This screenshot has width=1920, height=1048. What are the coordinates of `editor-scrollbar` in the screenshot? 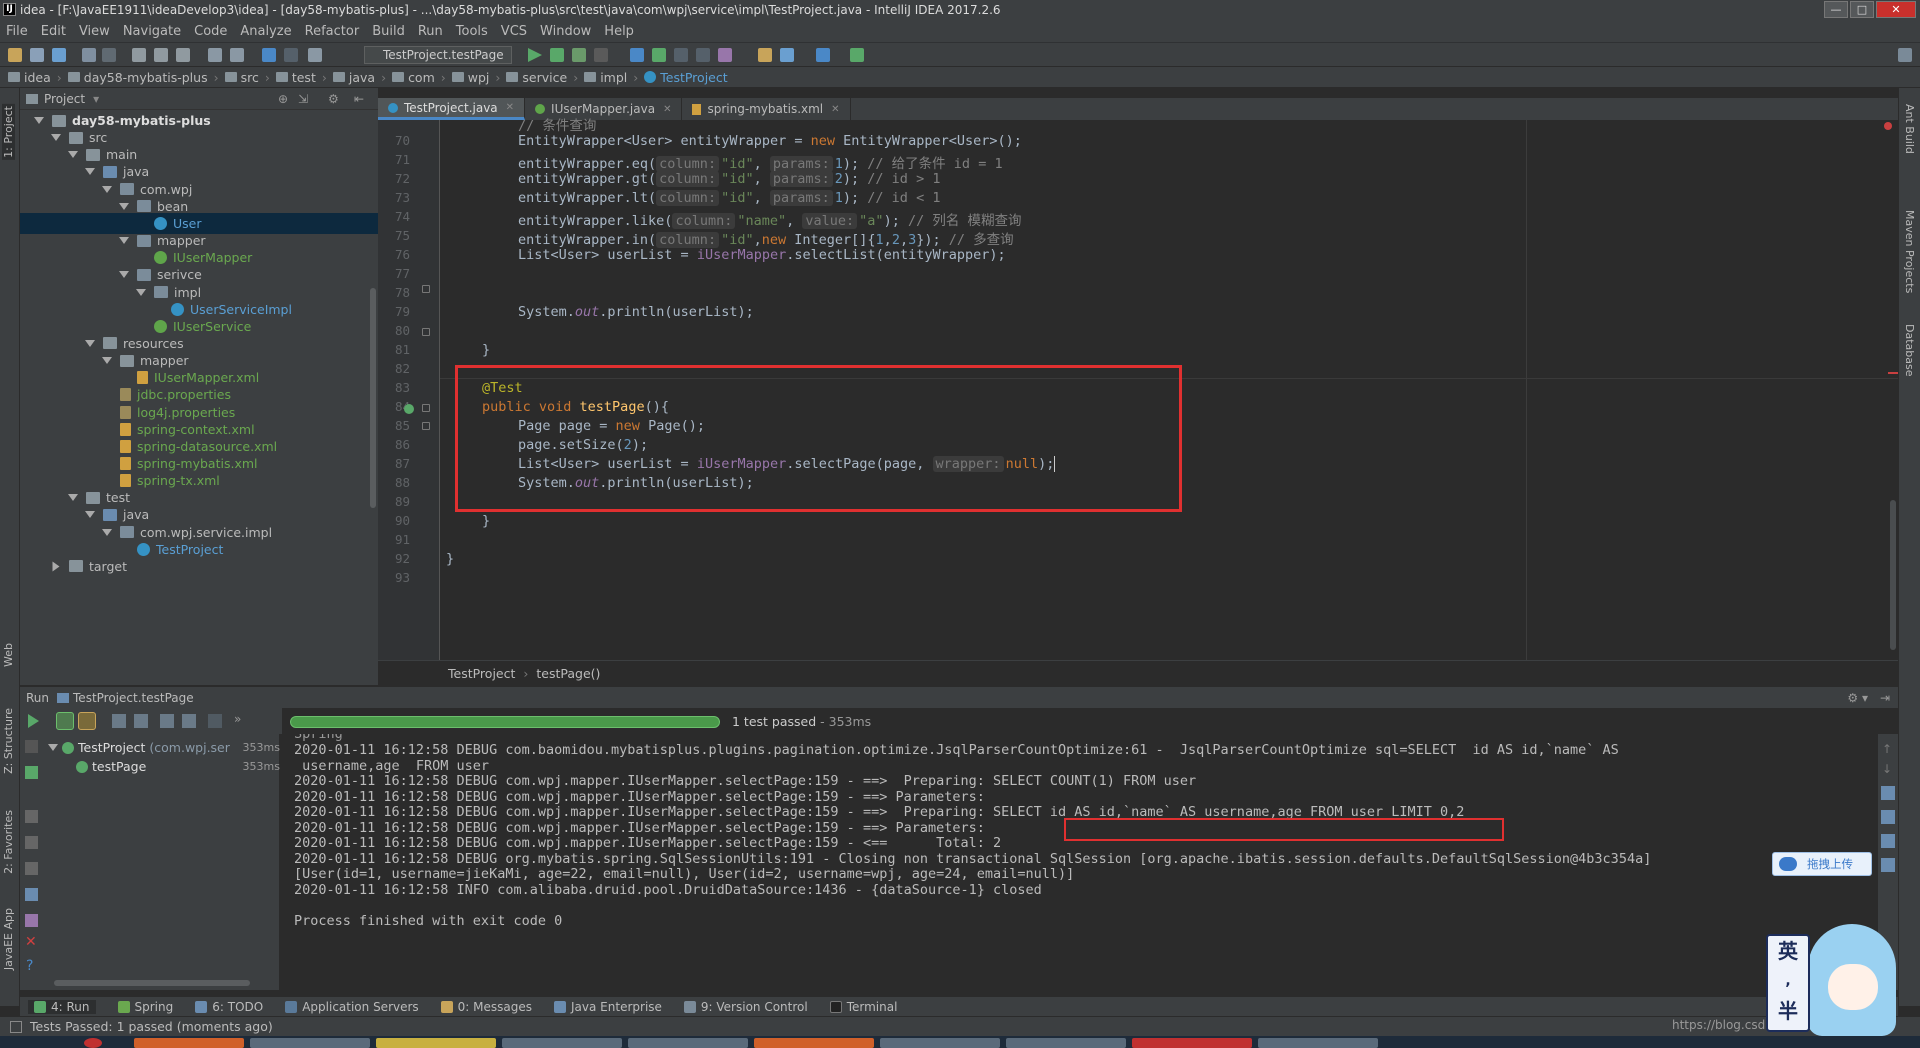 It's located at (1893, 575).